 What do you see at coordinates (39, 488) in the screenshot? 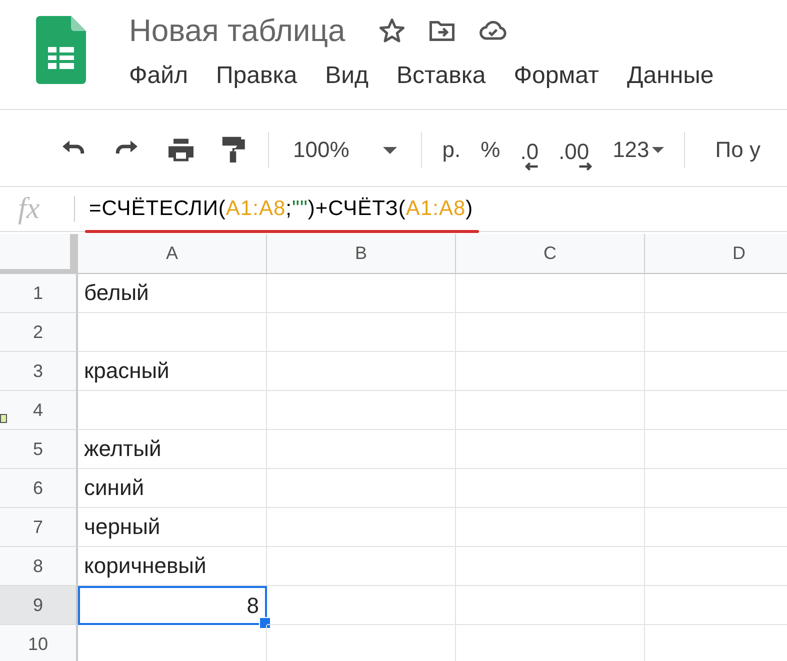
I see `row-header: 6` at bounding box center [39, 488].